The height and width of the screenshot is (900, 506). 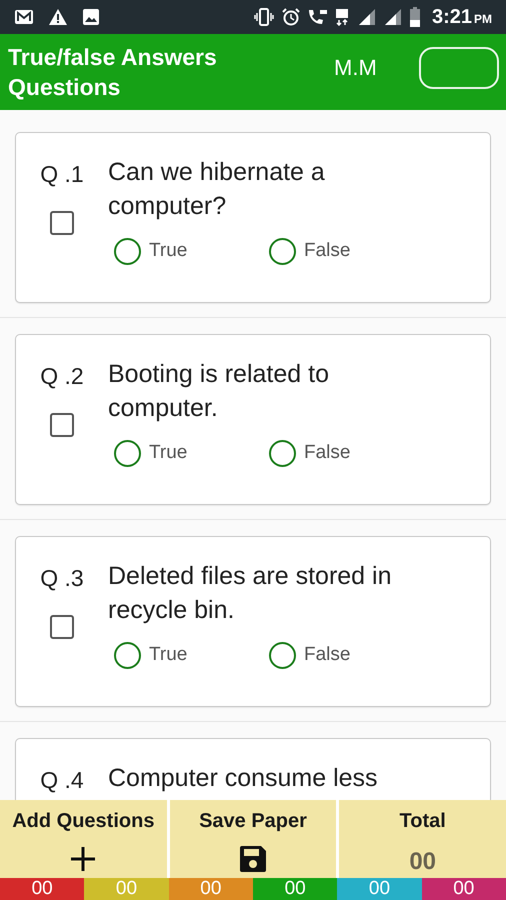 What do you see at coordinates (250, 593) in the screenshot?
I see `question-text: Deleted files are stored in recycle bin.` at bounding box center [250, 593].